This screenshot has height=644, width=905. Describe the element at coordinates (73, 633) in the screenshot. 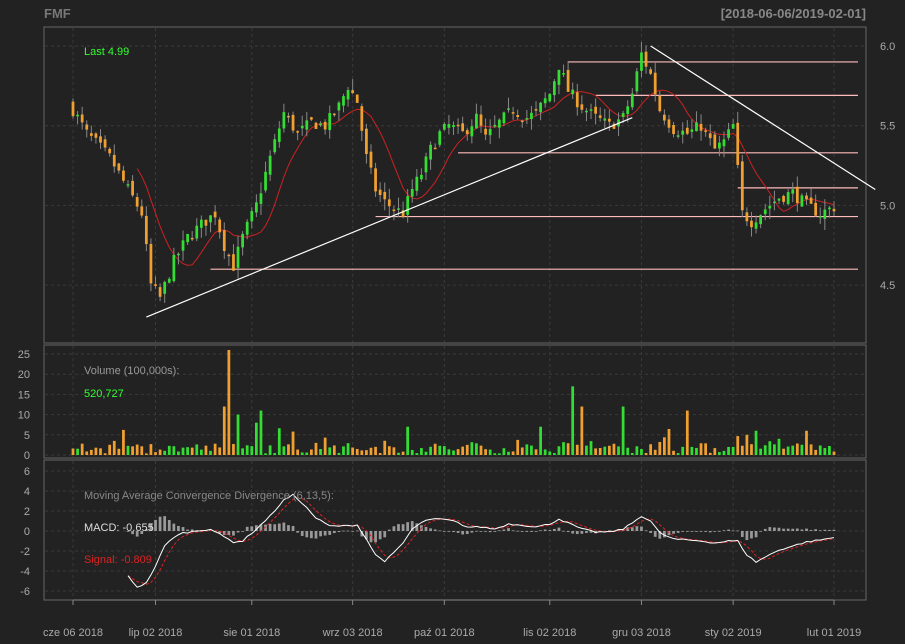

I see `x-tick-label: cze 06 2018` at that location.